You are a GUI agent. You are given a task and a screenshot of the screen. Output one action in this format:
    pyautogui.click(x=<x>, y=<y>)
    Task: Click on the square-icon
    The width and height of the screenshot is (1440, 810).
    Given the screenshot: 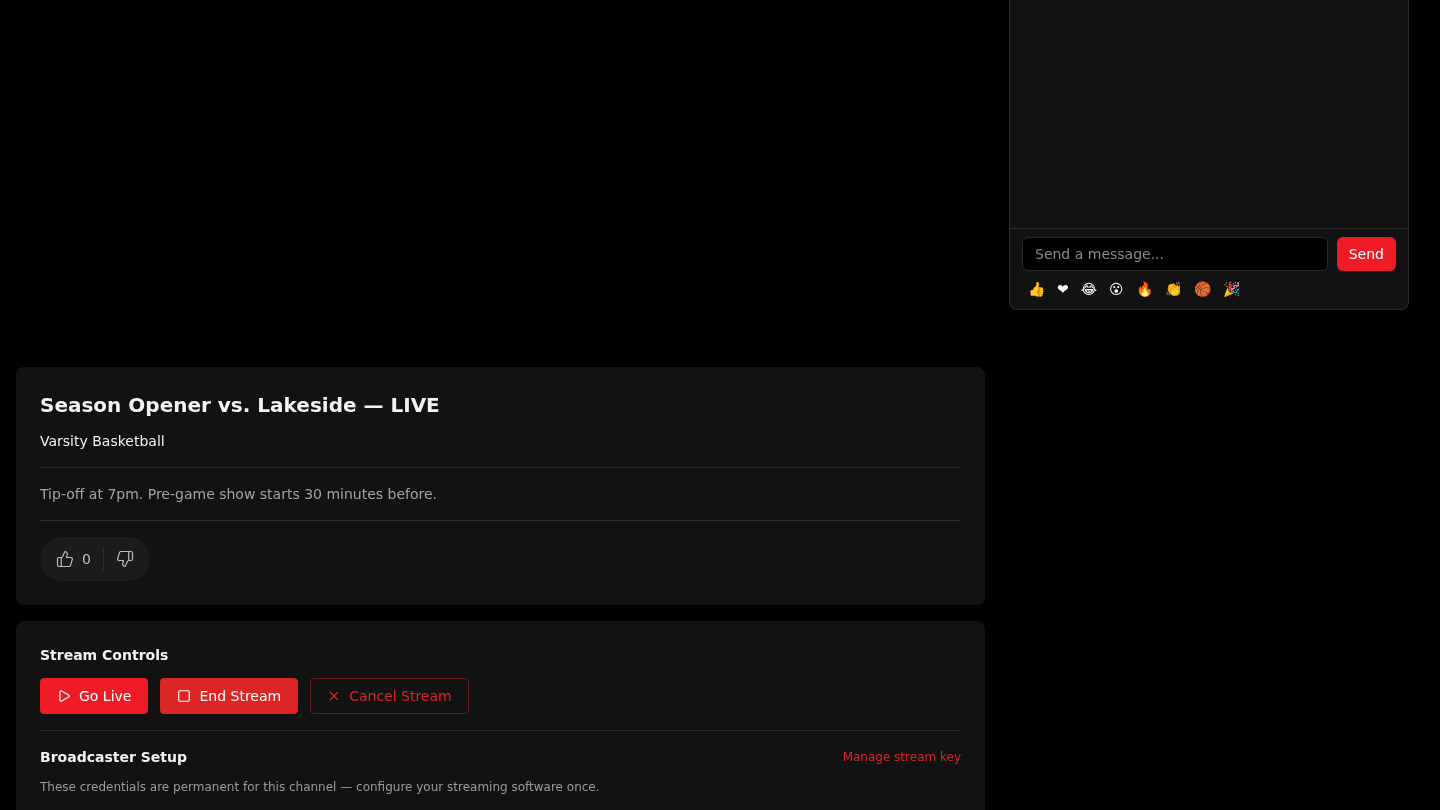 What is the action you would take?
    pyautogui.click(x=184, y=696)
    